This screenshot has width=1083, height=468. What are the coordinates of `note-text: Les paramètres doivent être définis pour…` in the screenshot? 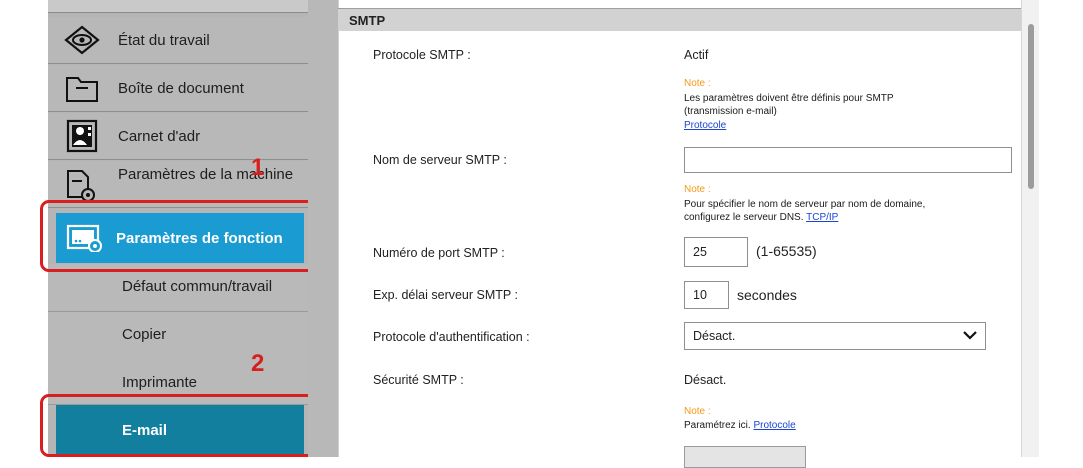 It's located at (789, 98).